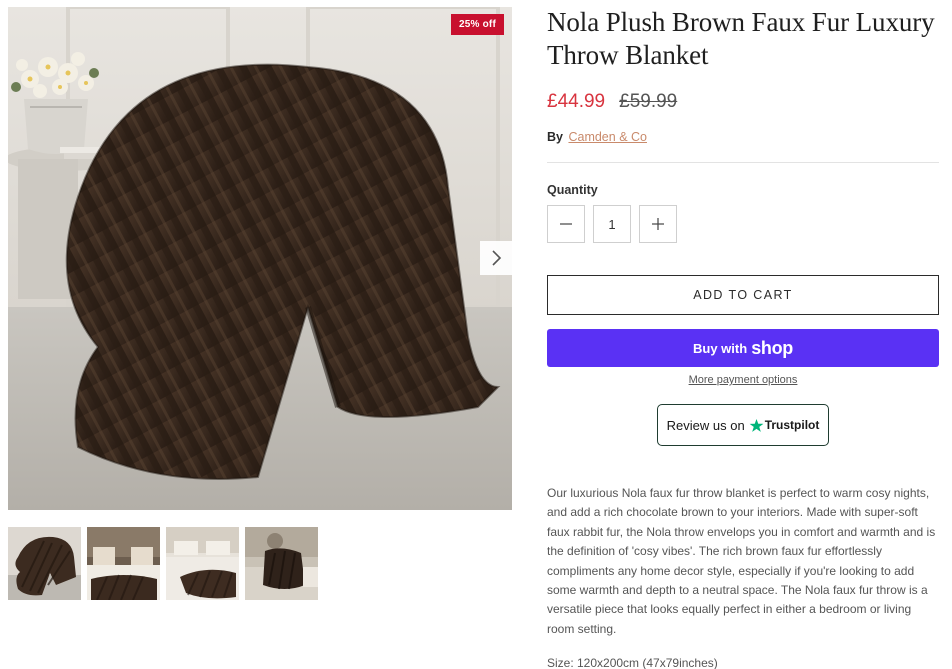  I want to click on thumb-living-room, so click(281, 563).